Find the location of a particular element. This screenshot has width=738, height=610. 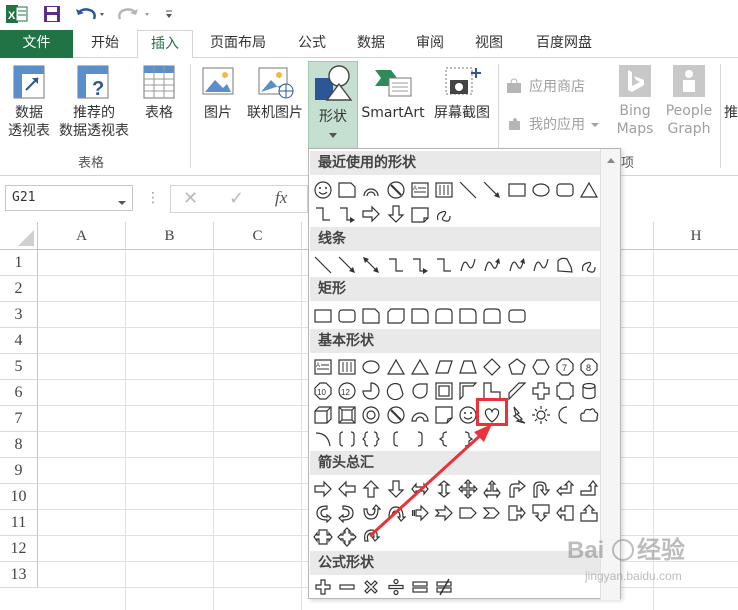

tab-review: 审阅 is located at coordinates (430, 44).